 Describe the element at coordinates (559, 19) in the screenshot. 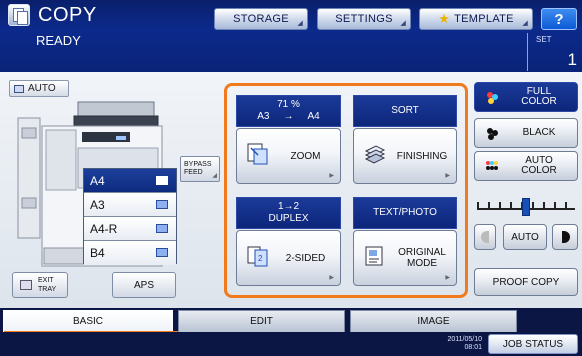

I see `help-button: ?` at that location.